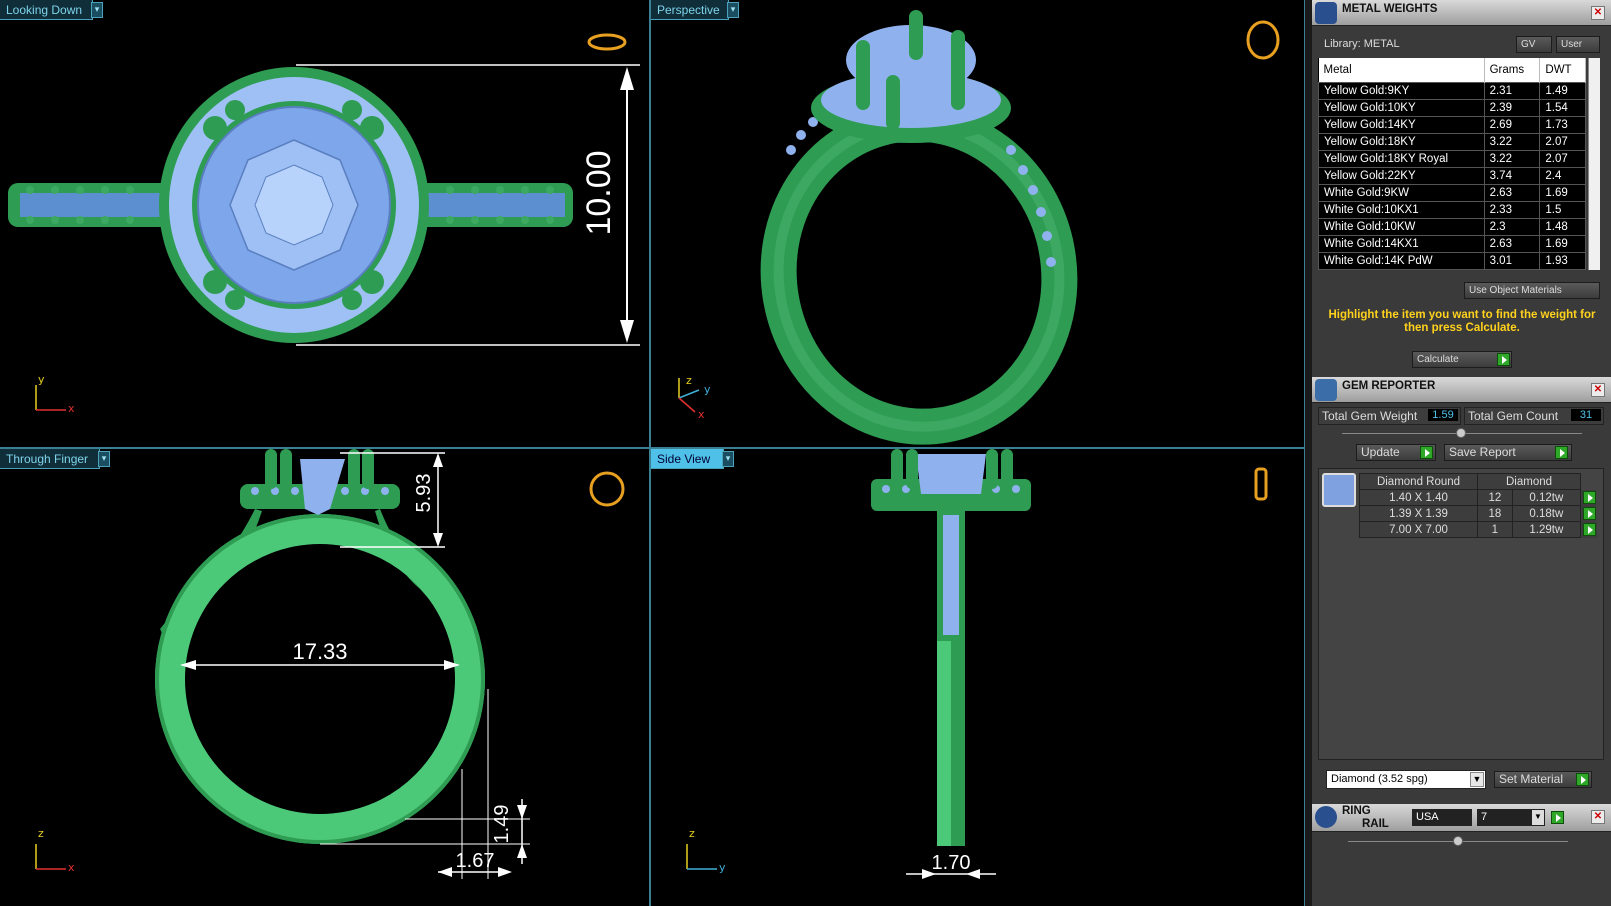  What do you see at coordinates (1546, 513) in the screenshot?
I see `gem-cell: 0.18tw` at bounding box center [1546, 513].